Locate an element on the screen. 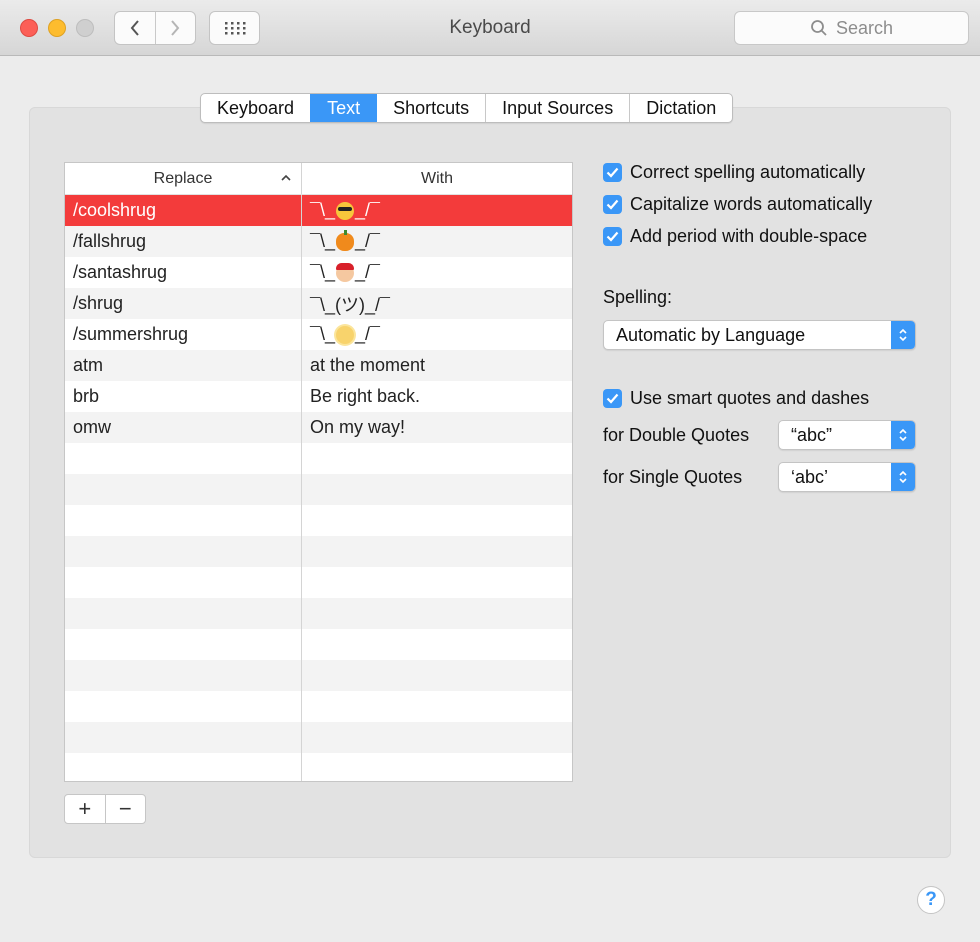 The height and width of the screenshot is (942, 980). add-button: + is located at coordinates (85, 809).